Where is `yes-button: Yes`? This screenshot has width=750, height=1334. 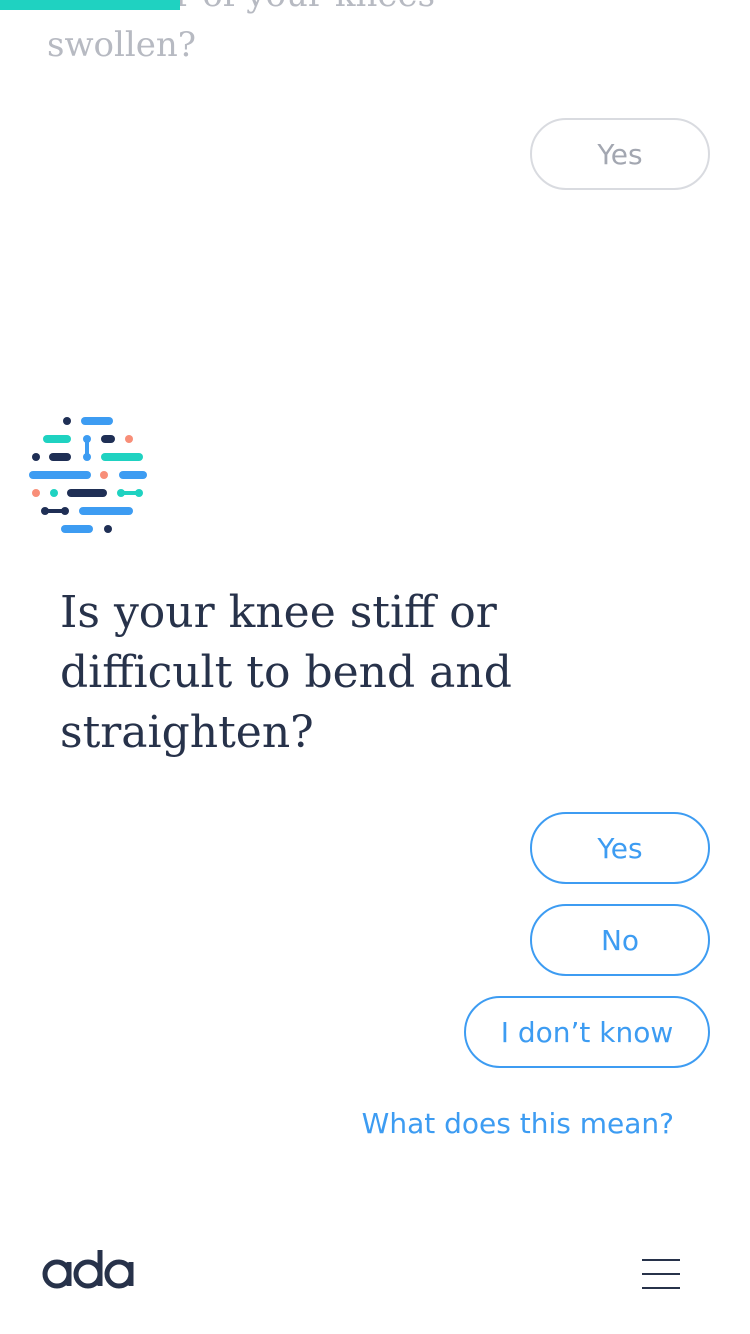 yes-button: Yes is located at coordinates (620, 848).